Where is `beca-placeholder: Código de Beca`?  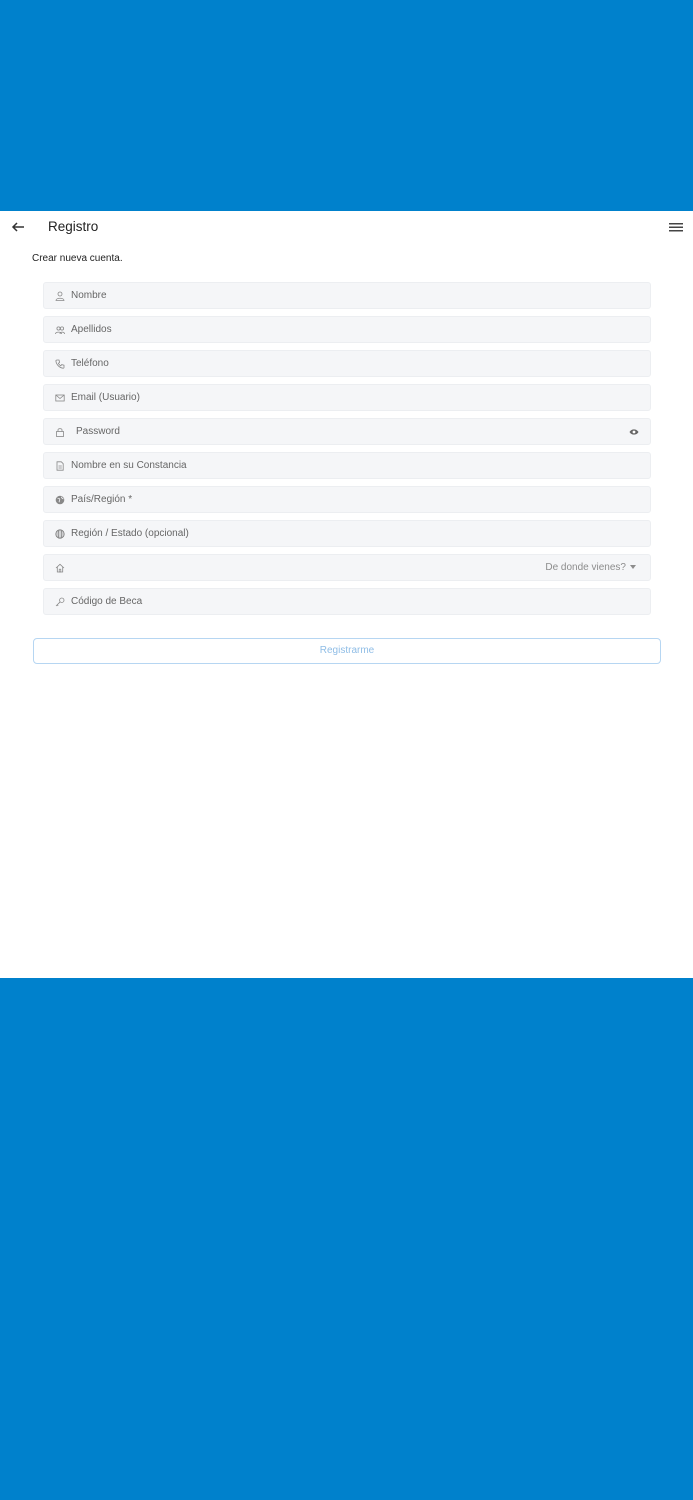
beca-placeholder: Código de Beca is located at coordinates (107, 601).